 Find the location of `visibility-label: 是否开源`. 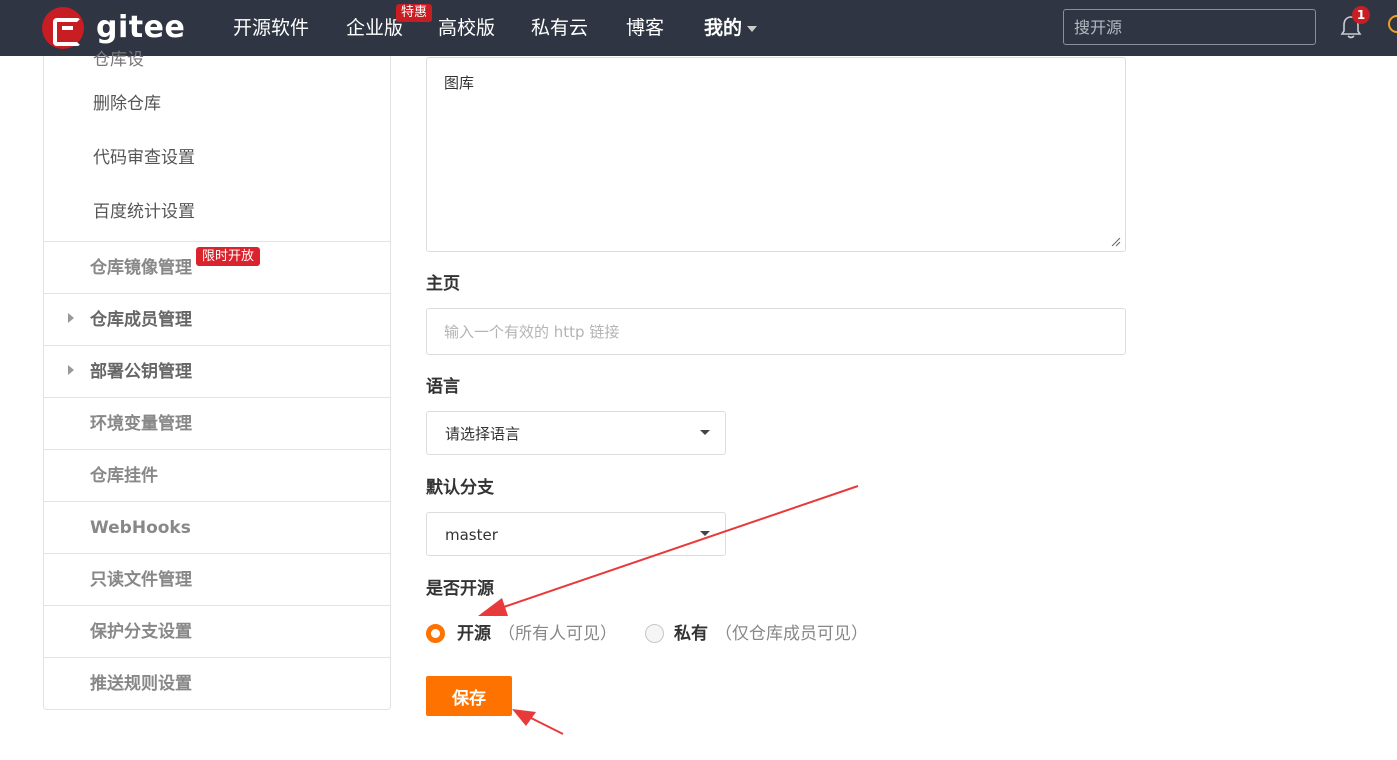

visibility-label: 是否开源 is located at coordinates (460, 589).